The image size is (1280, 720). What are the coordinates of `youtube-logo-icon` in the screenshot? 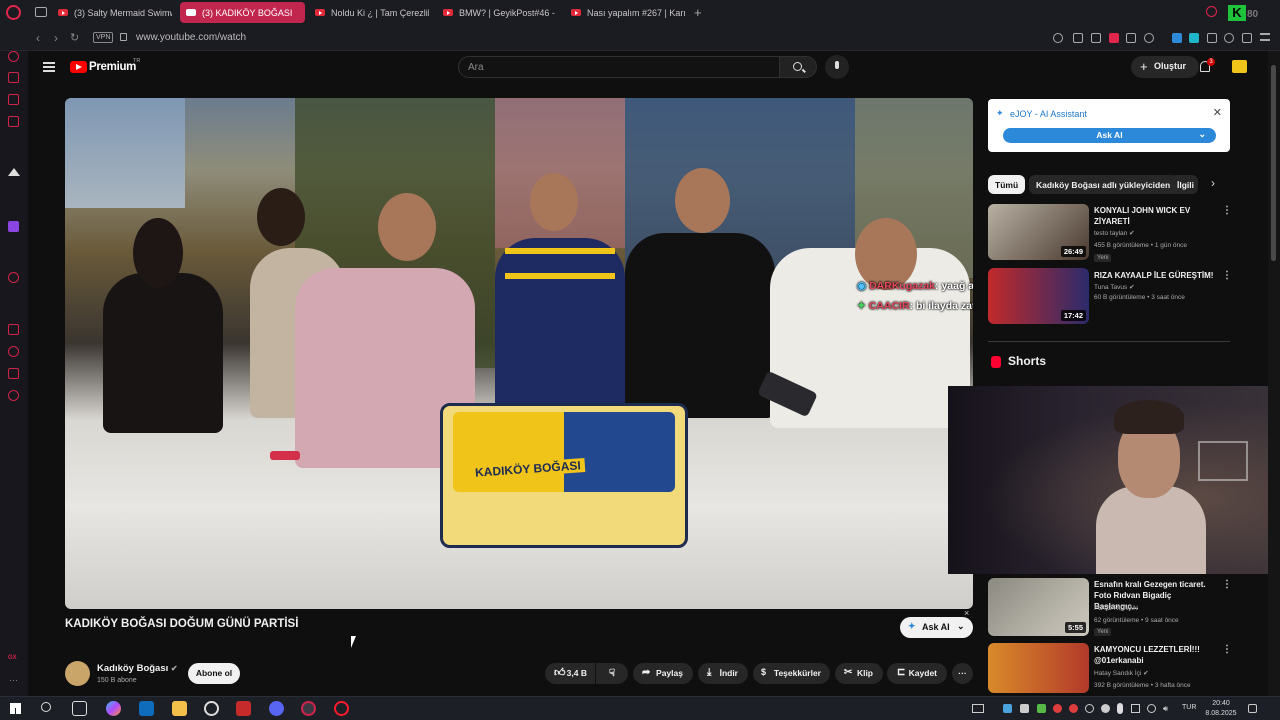 It's located at (78, 67).